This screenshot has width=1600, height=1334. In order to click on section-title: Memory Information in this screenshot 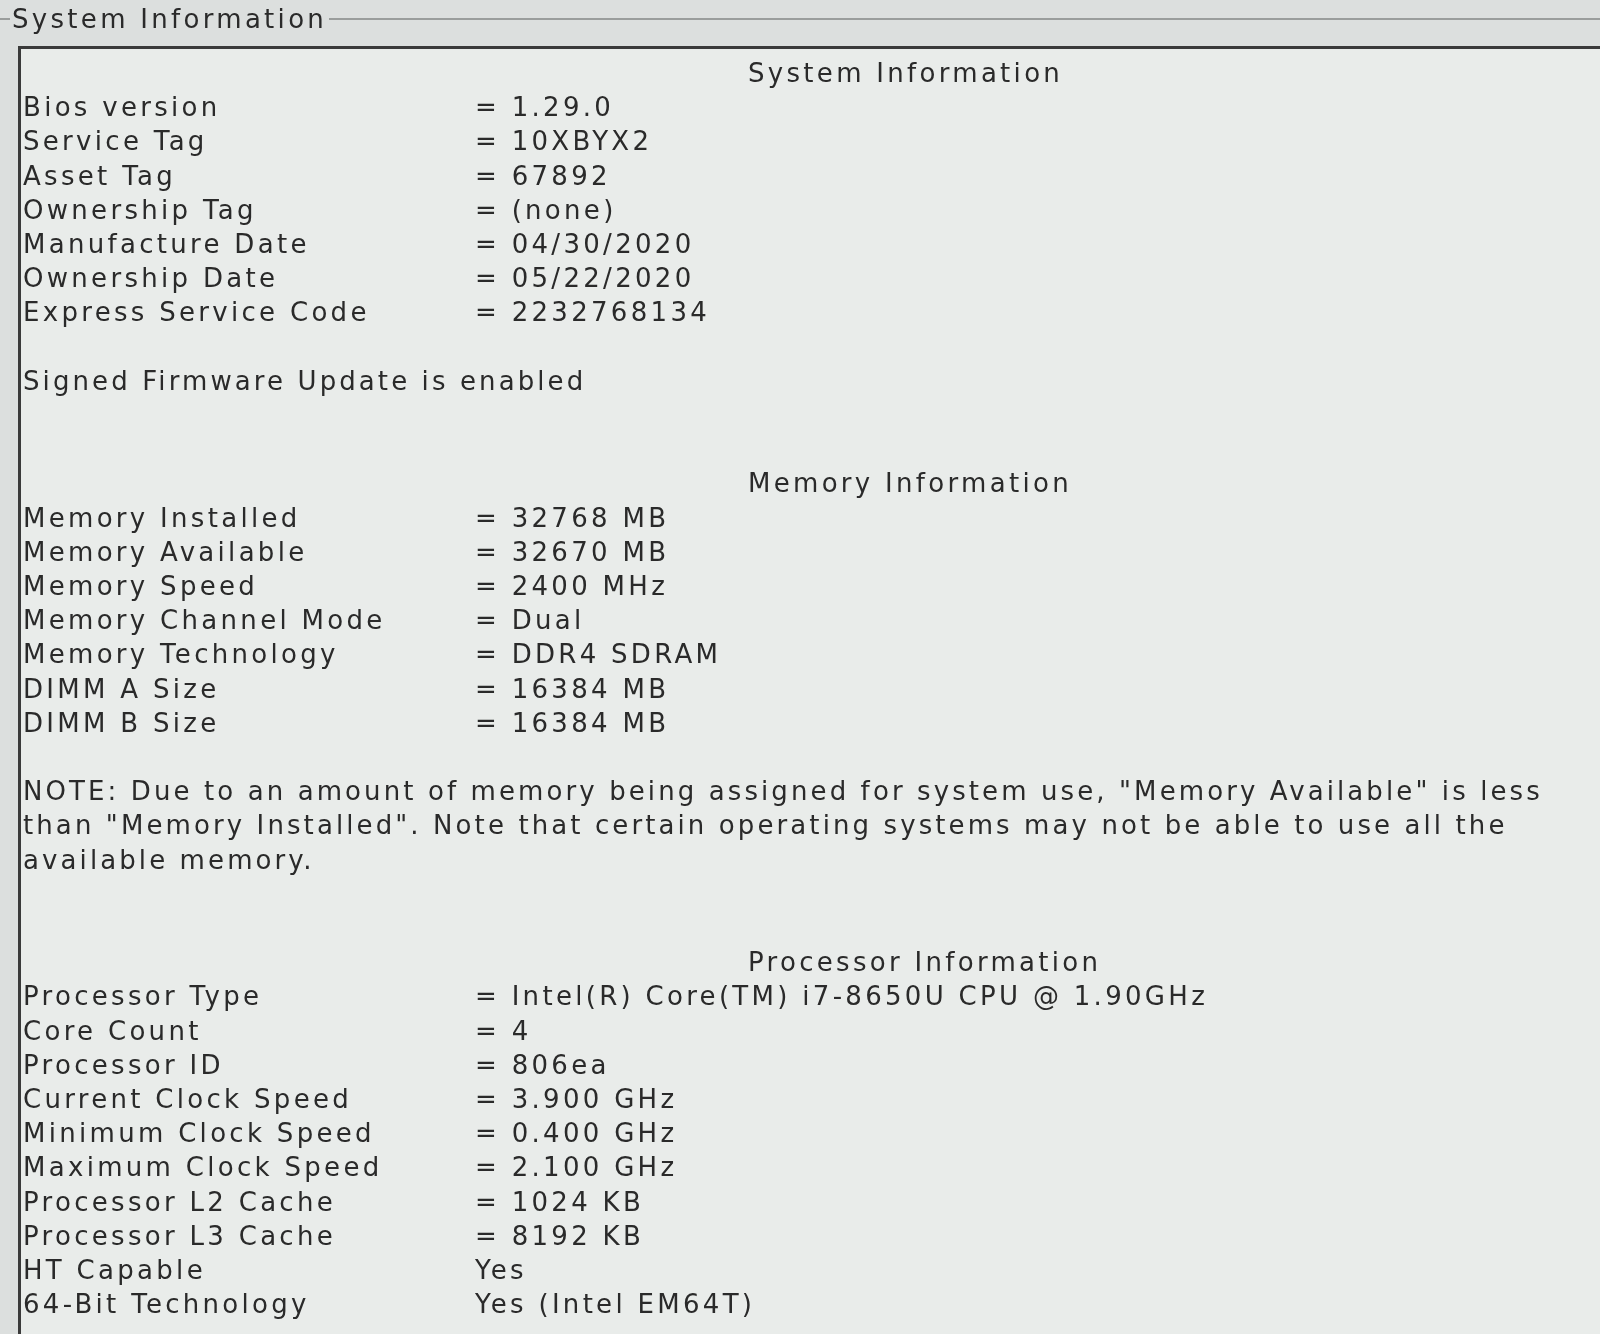, I will do `click(910, 484)`.